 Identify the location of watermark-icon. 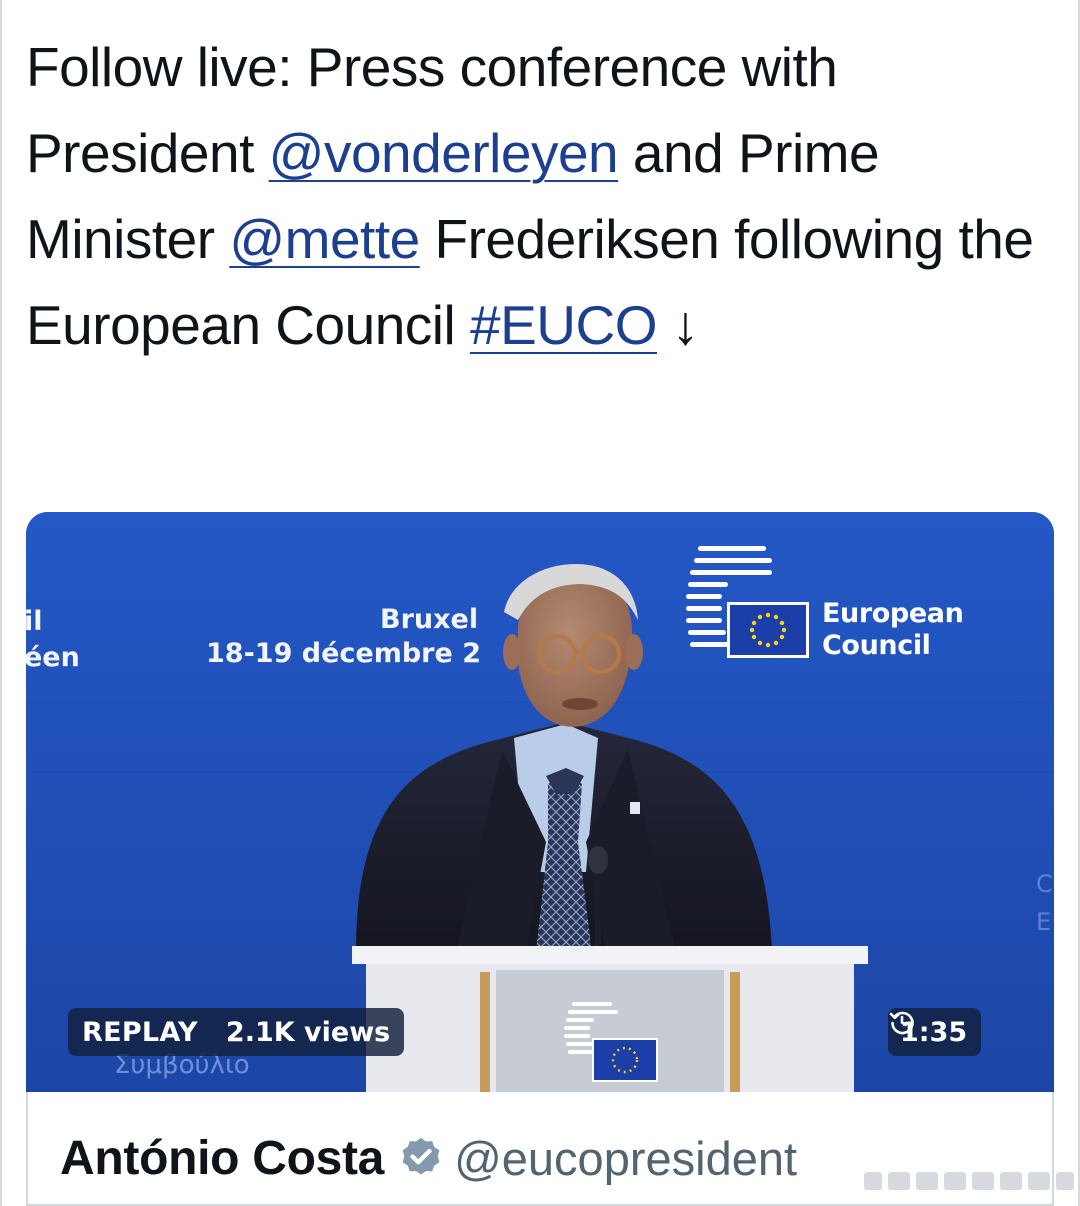
(969, 1181).